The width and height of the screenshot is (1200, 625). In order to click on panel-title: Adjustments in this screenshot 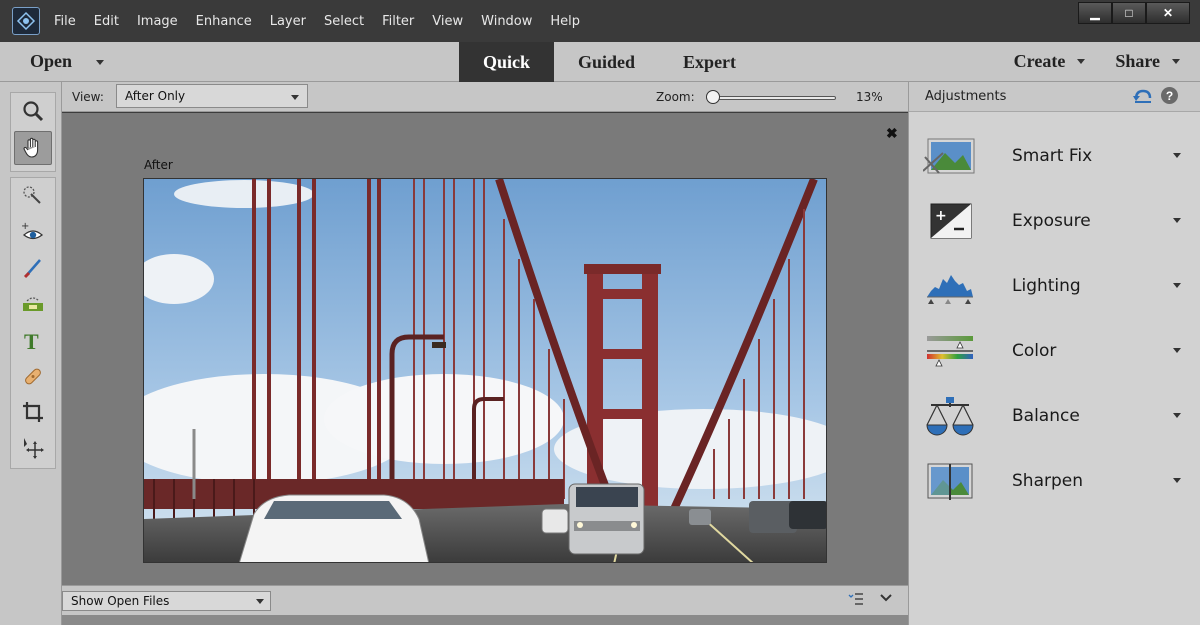, I will do `click(966, 96)`.